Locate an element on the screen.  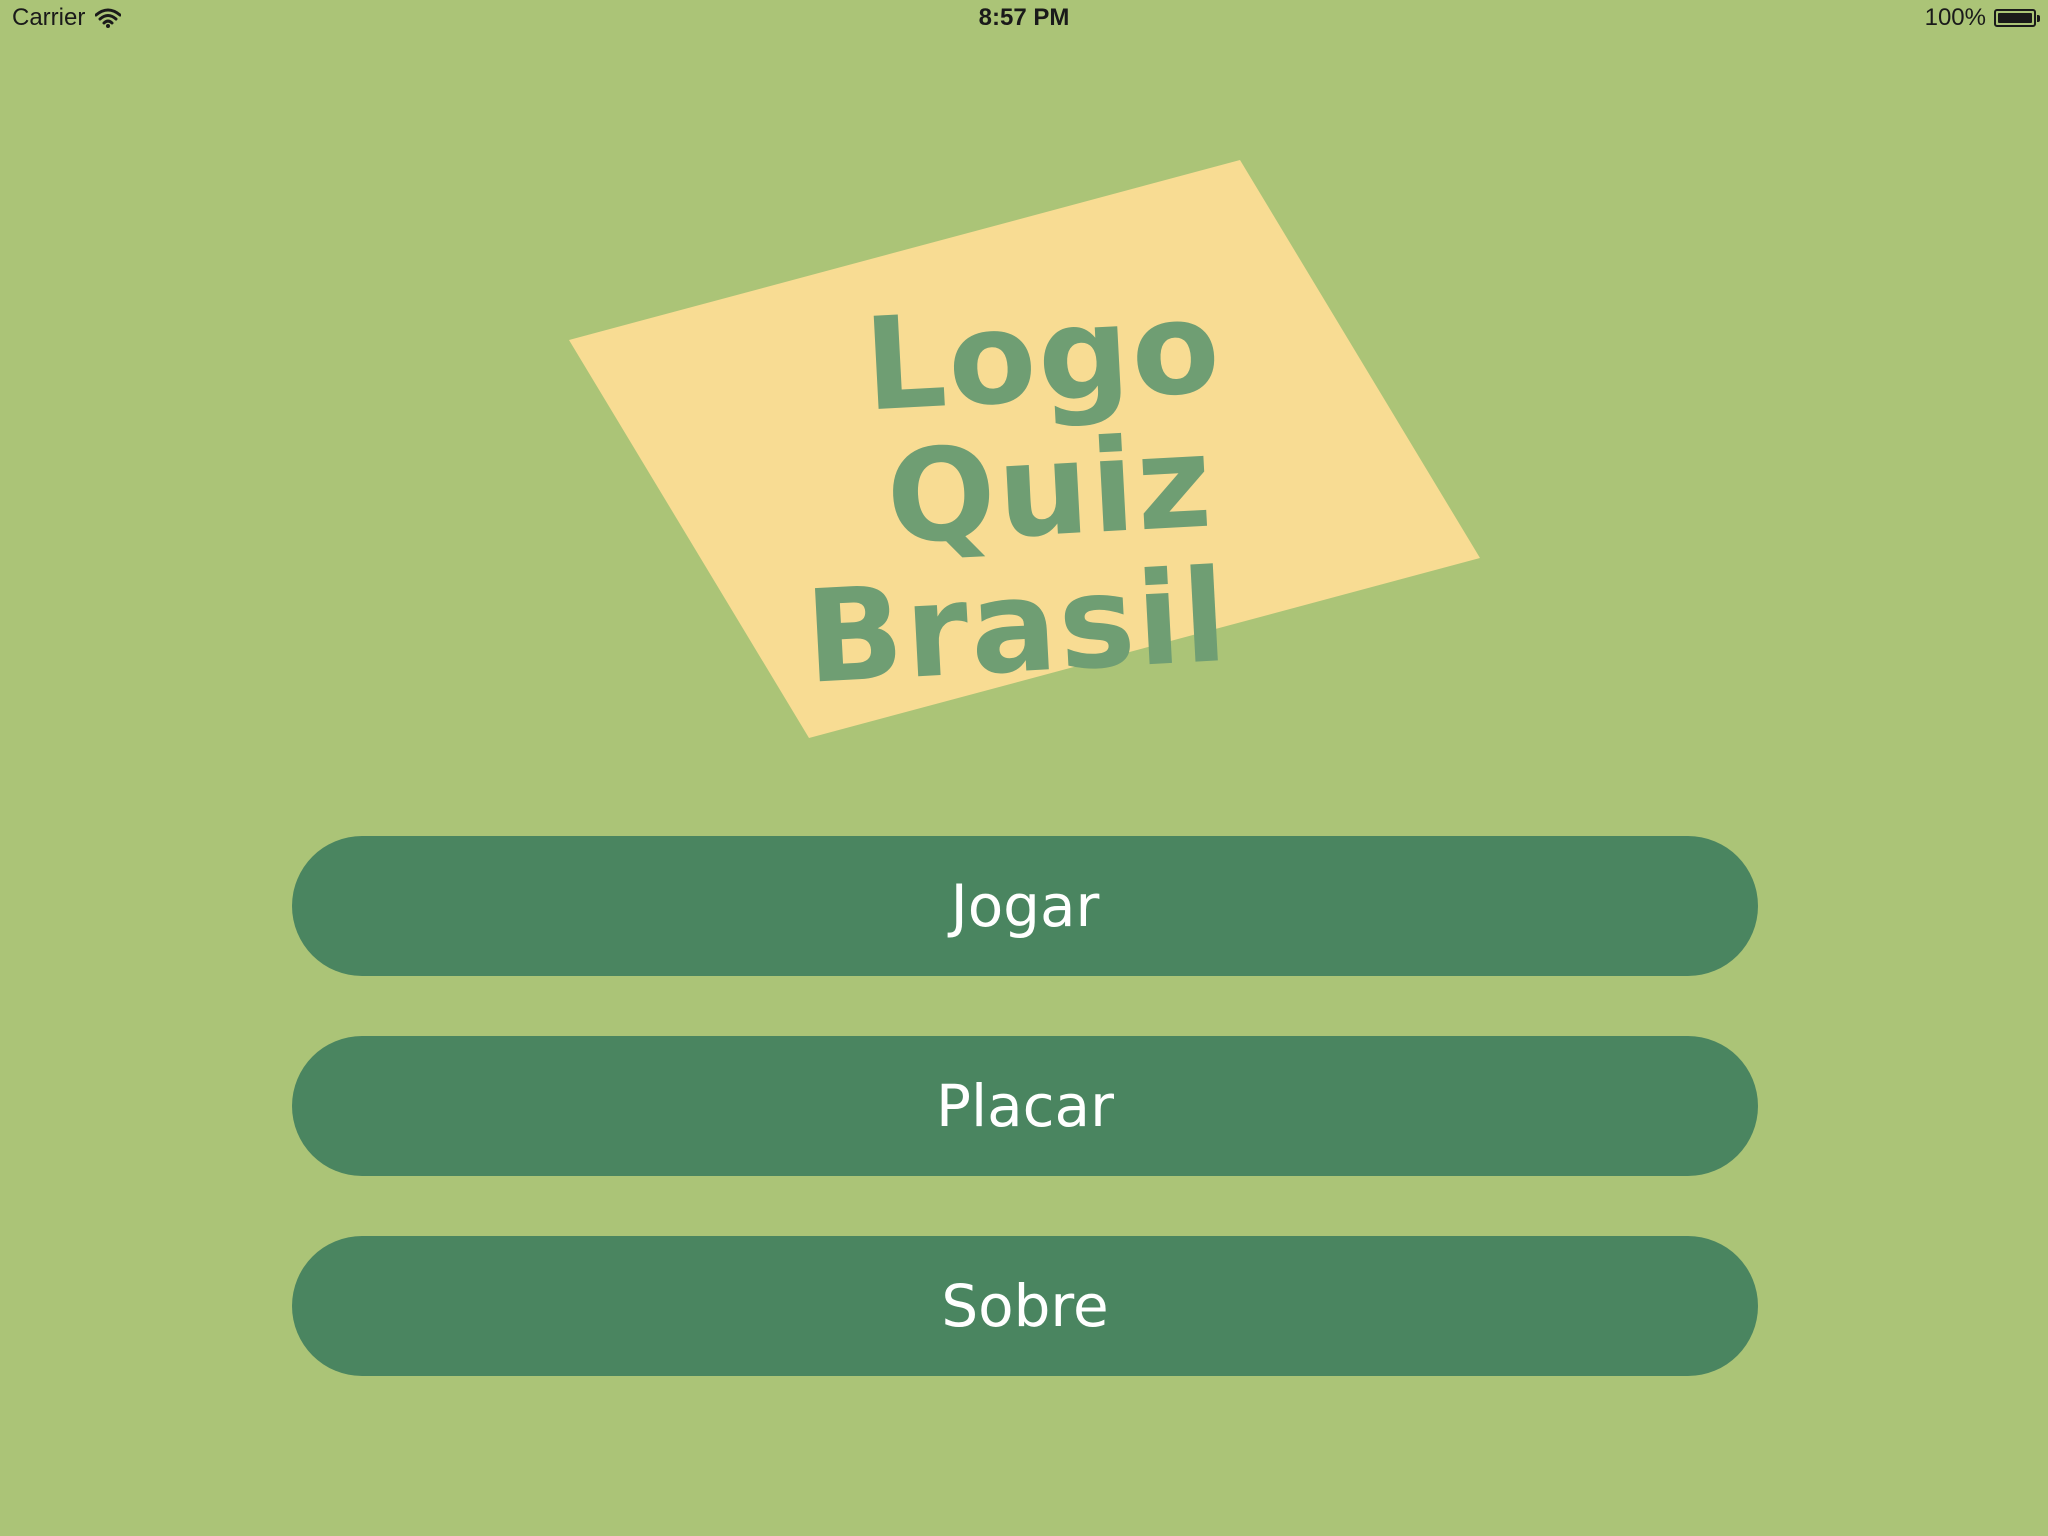
battery-fill is located at coordinates (2015, 18).